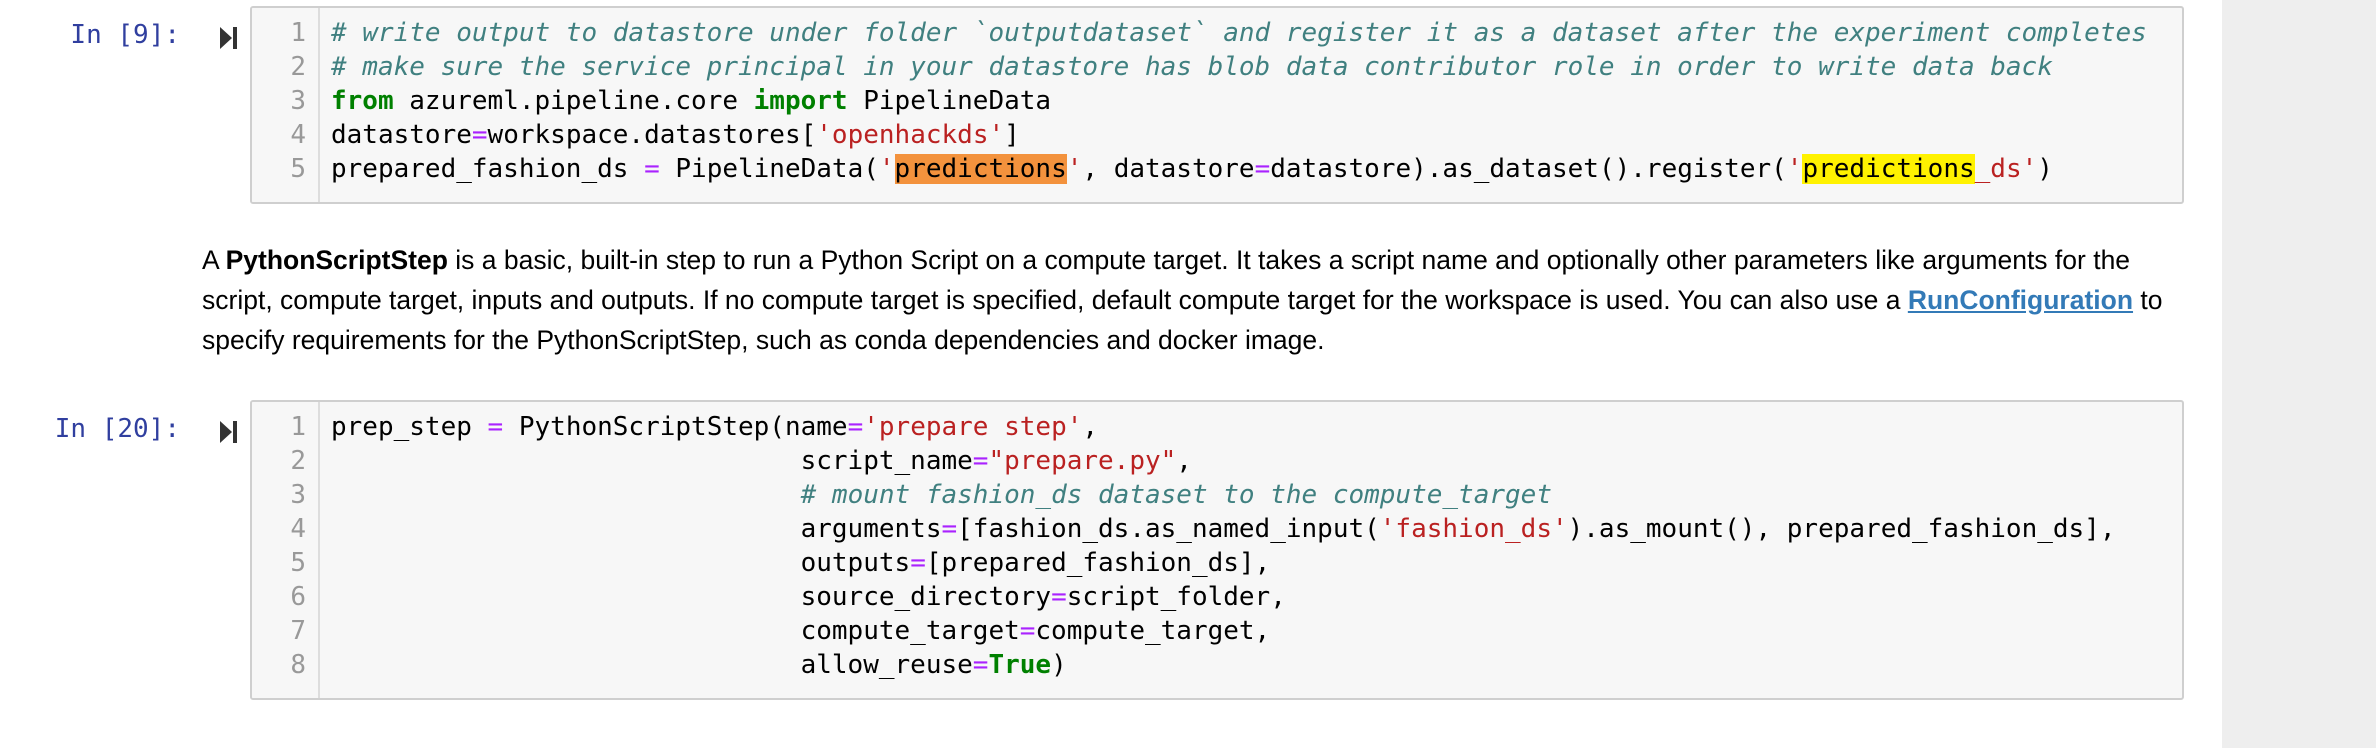 Image resolution: width=2376 pixels, height=748 pixels. What do you see at coordinates (1012, 135) in the screenshot?
I see `code-token: ]` at bounding box center [1012, 135].